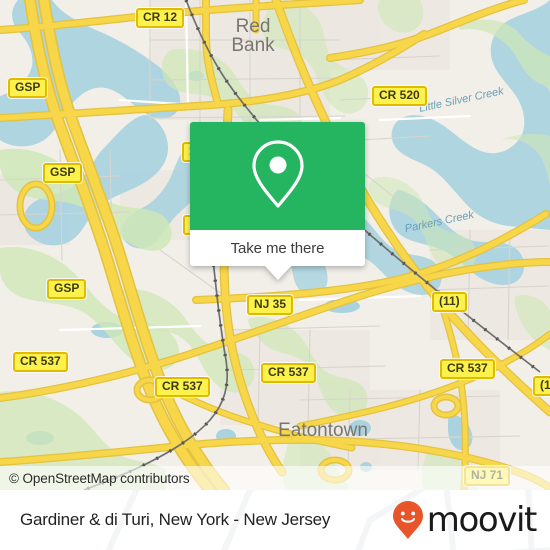 Image resolution: width=550 pixels, height=550 pixels. I want to click on map-attribution: © OpenStreetMap contributors, so click(275, 478).